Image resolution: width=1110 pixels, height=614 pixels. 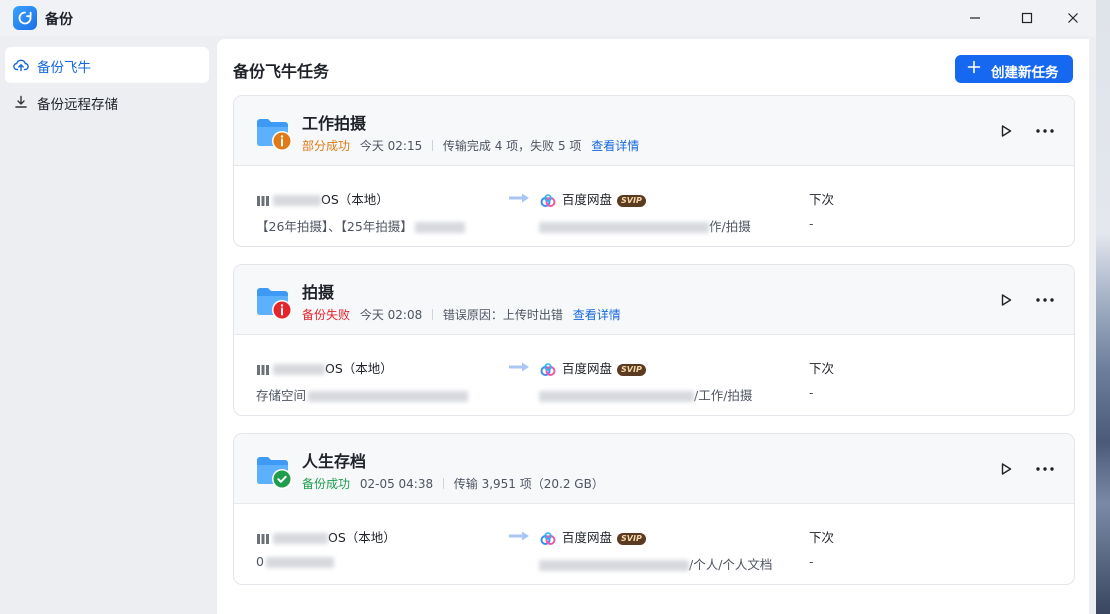 I want to click on create-task-label: 创建新任务, so click(x=1025, y=73).